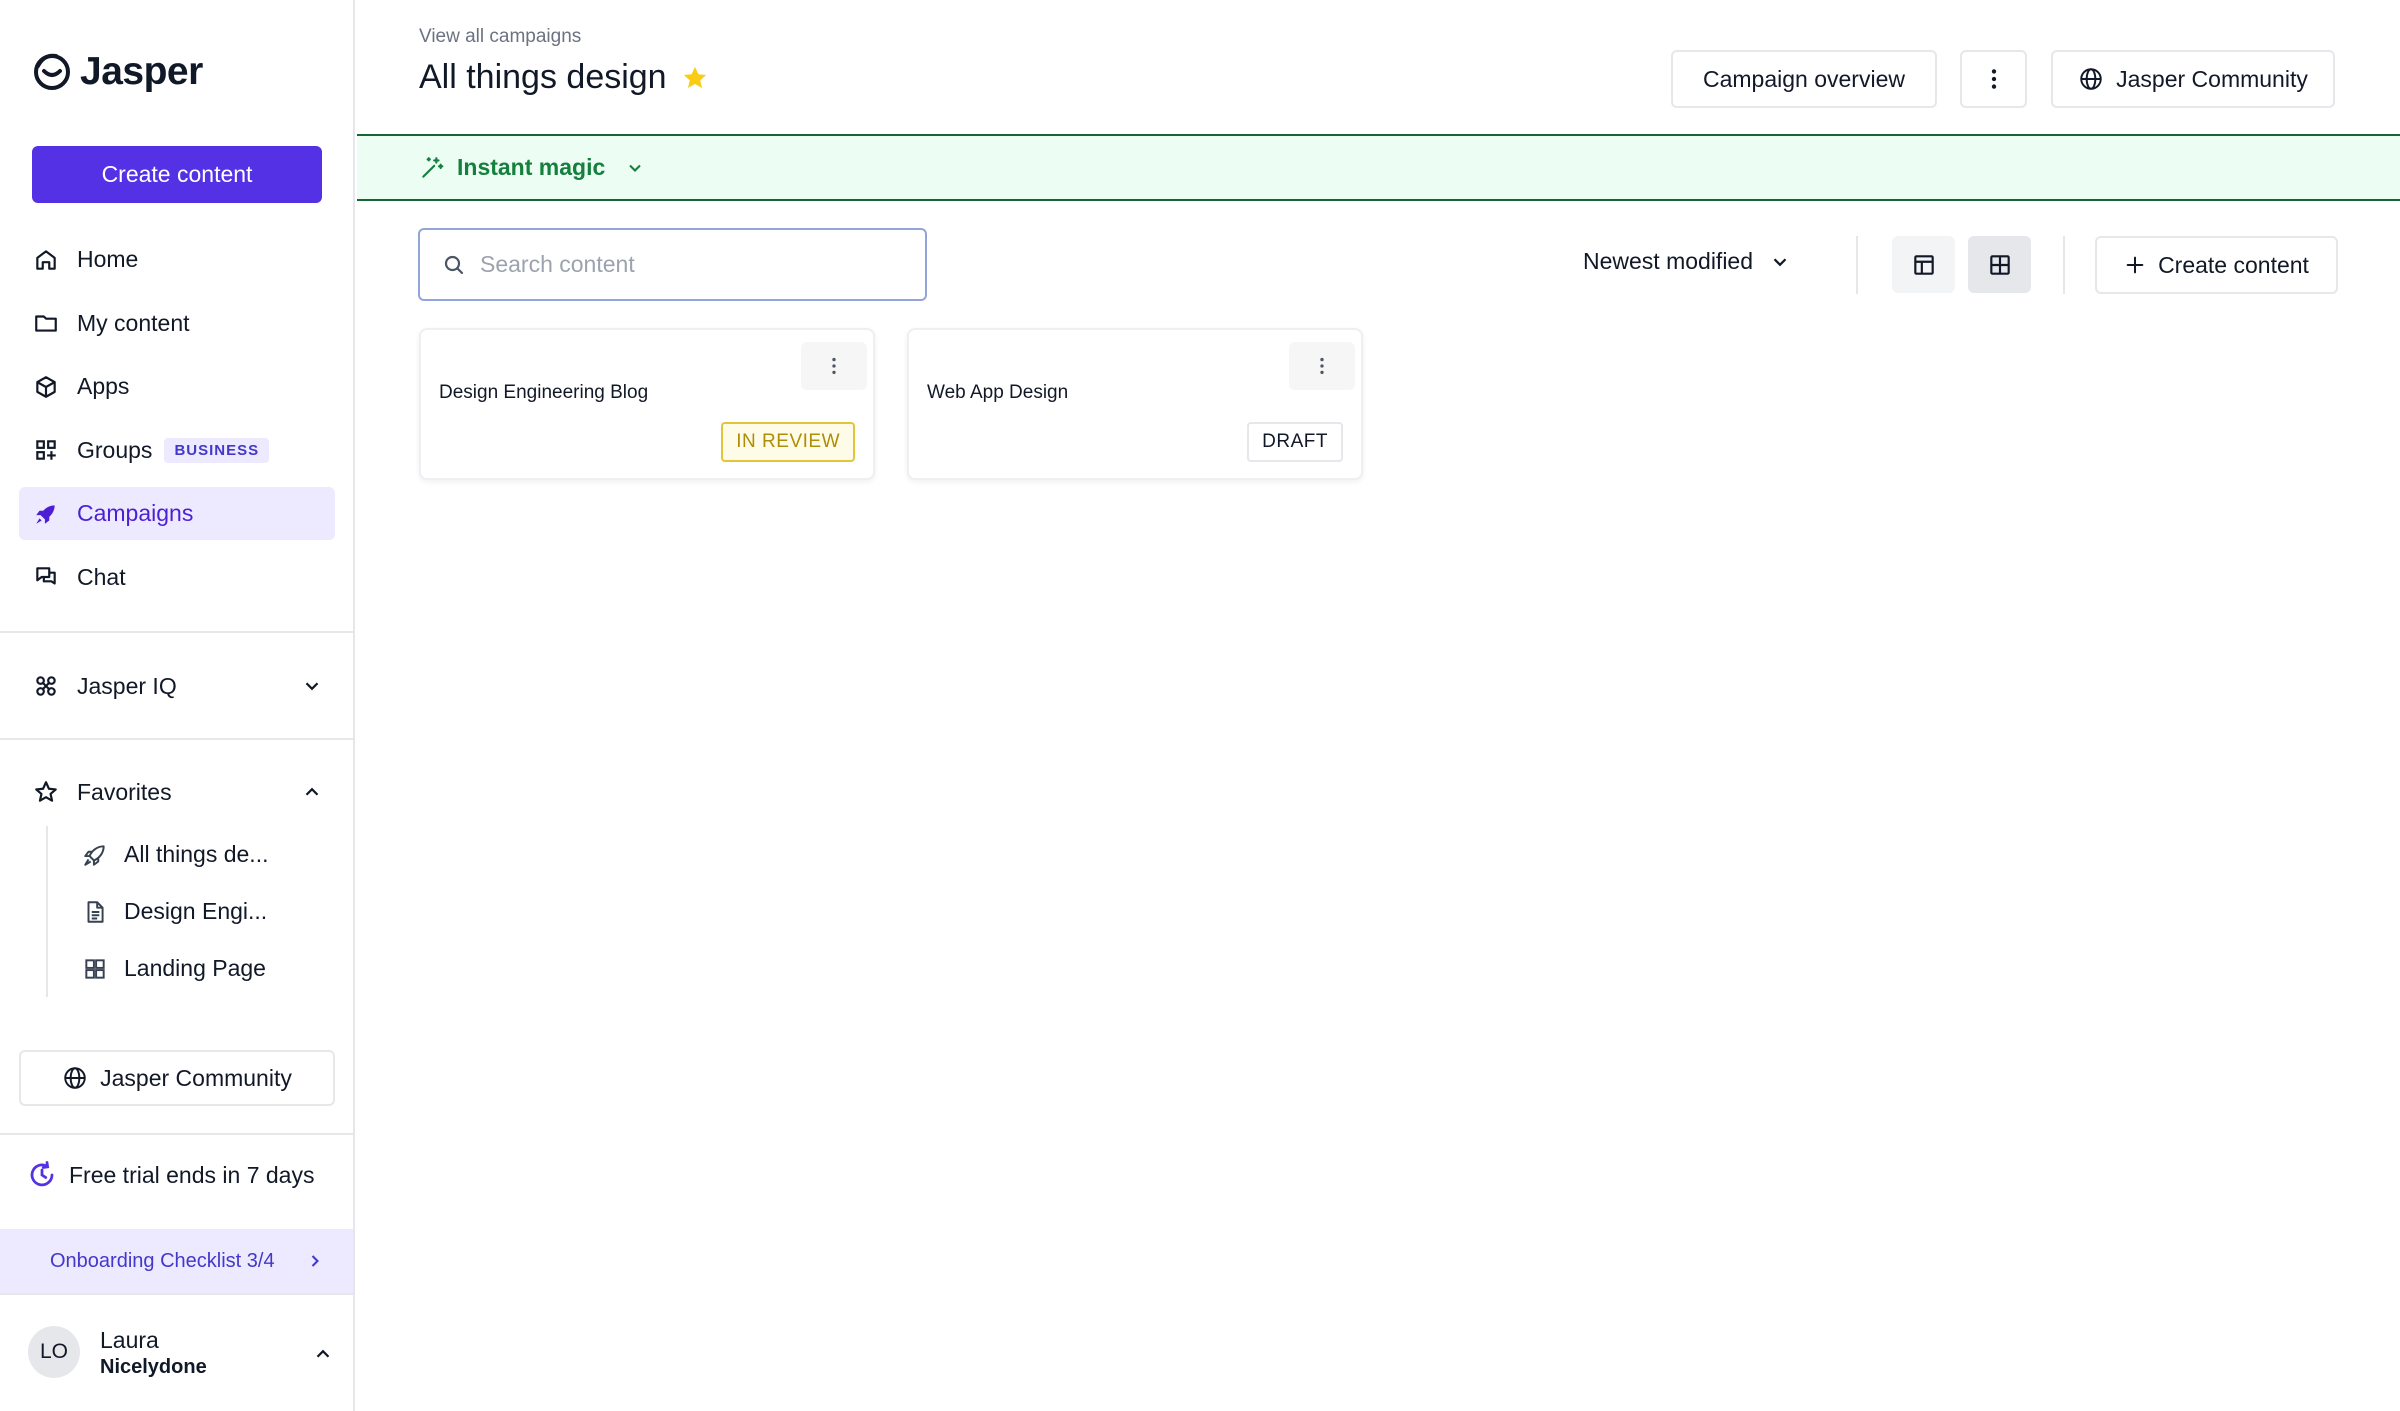 This screenshot has width=2400, height=1411. Describe the element at coordinates (95, 911) in the screenshot. I see `document-icon` at that location.